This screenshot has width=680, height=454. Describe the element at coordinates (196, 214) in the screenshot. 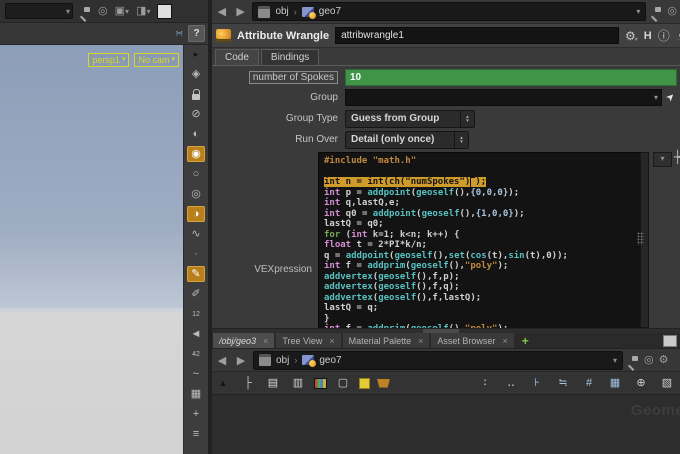

I see `smooth-shaded-icon: ◑` at that location.